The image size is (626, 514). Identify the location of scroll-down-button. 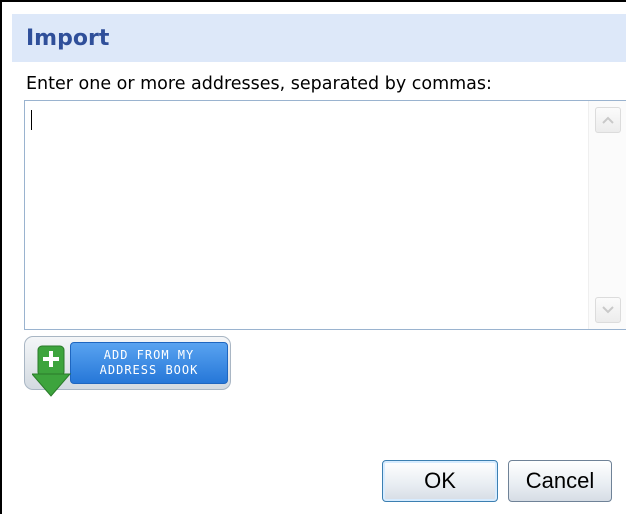
(608, 310).